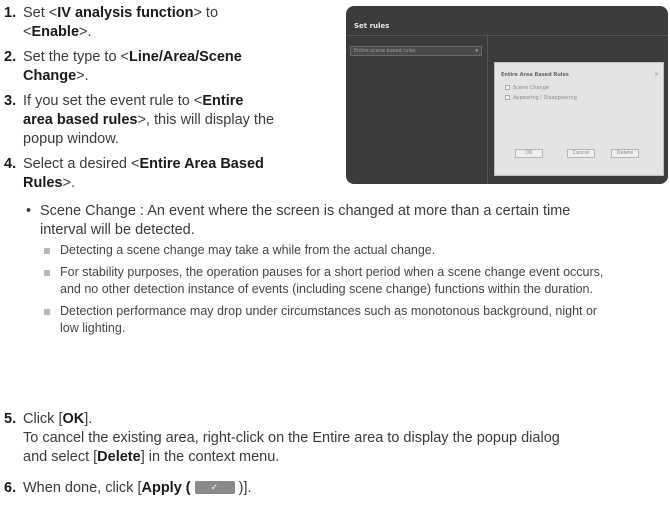 This screenshot has height=506, width=670. I want to click on close-icon: ×, so click(656, 74).